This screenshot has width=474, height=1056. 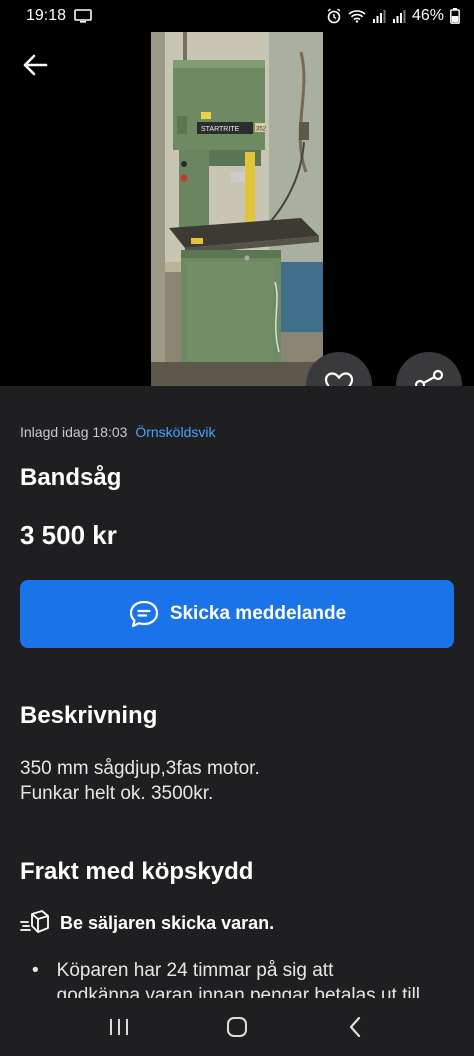 I want to click on home-icon, so click(x=237, y=1027).